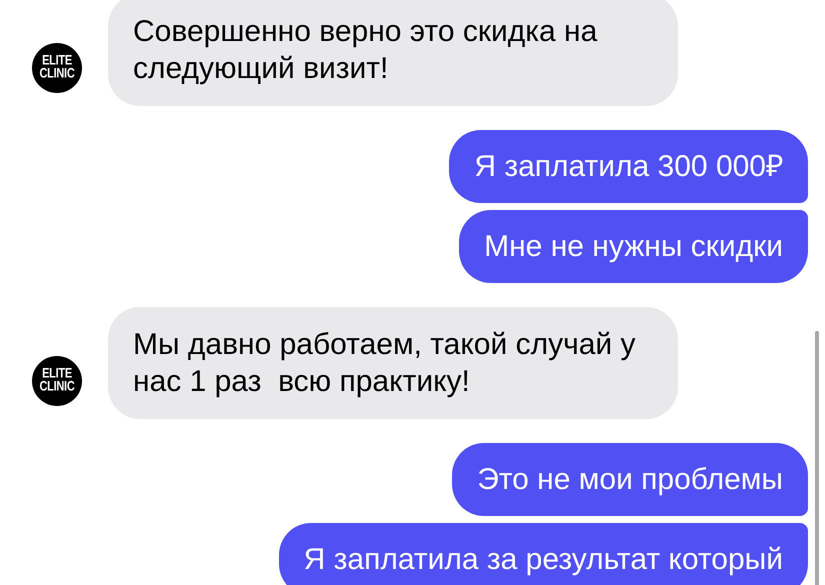 This screenshot has width=825, height=585. What do you see at coordinates (628, 166) in the screenshot?
I see `outgoing-message: Я заплатила 300 000₽` at bounding box center [628, 166].